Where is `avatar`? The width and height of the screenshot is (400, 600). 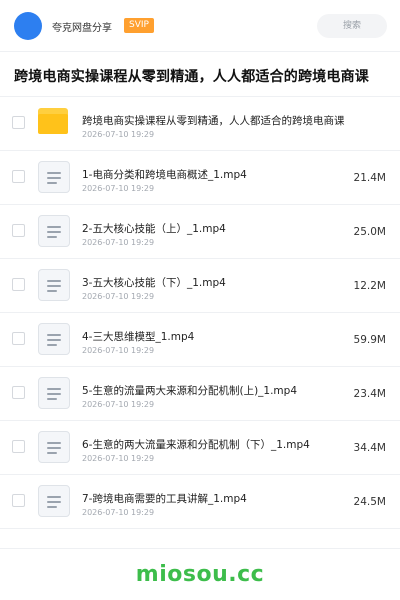 avatar is located at coordinates (28, 26).